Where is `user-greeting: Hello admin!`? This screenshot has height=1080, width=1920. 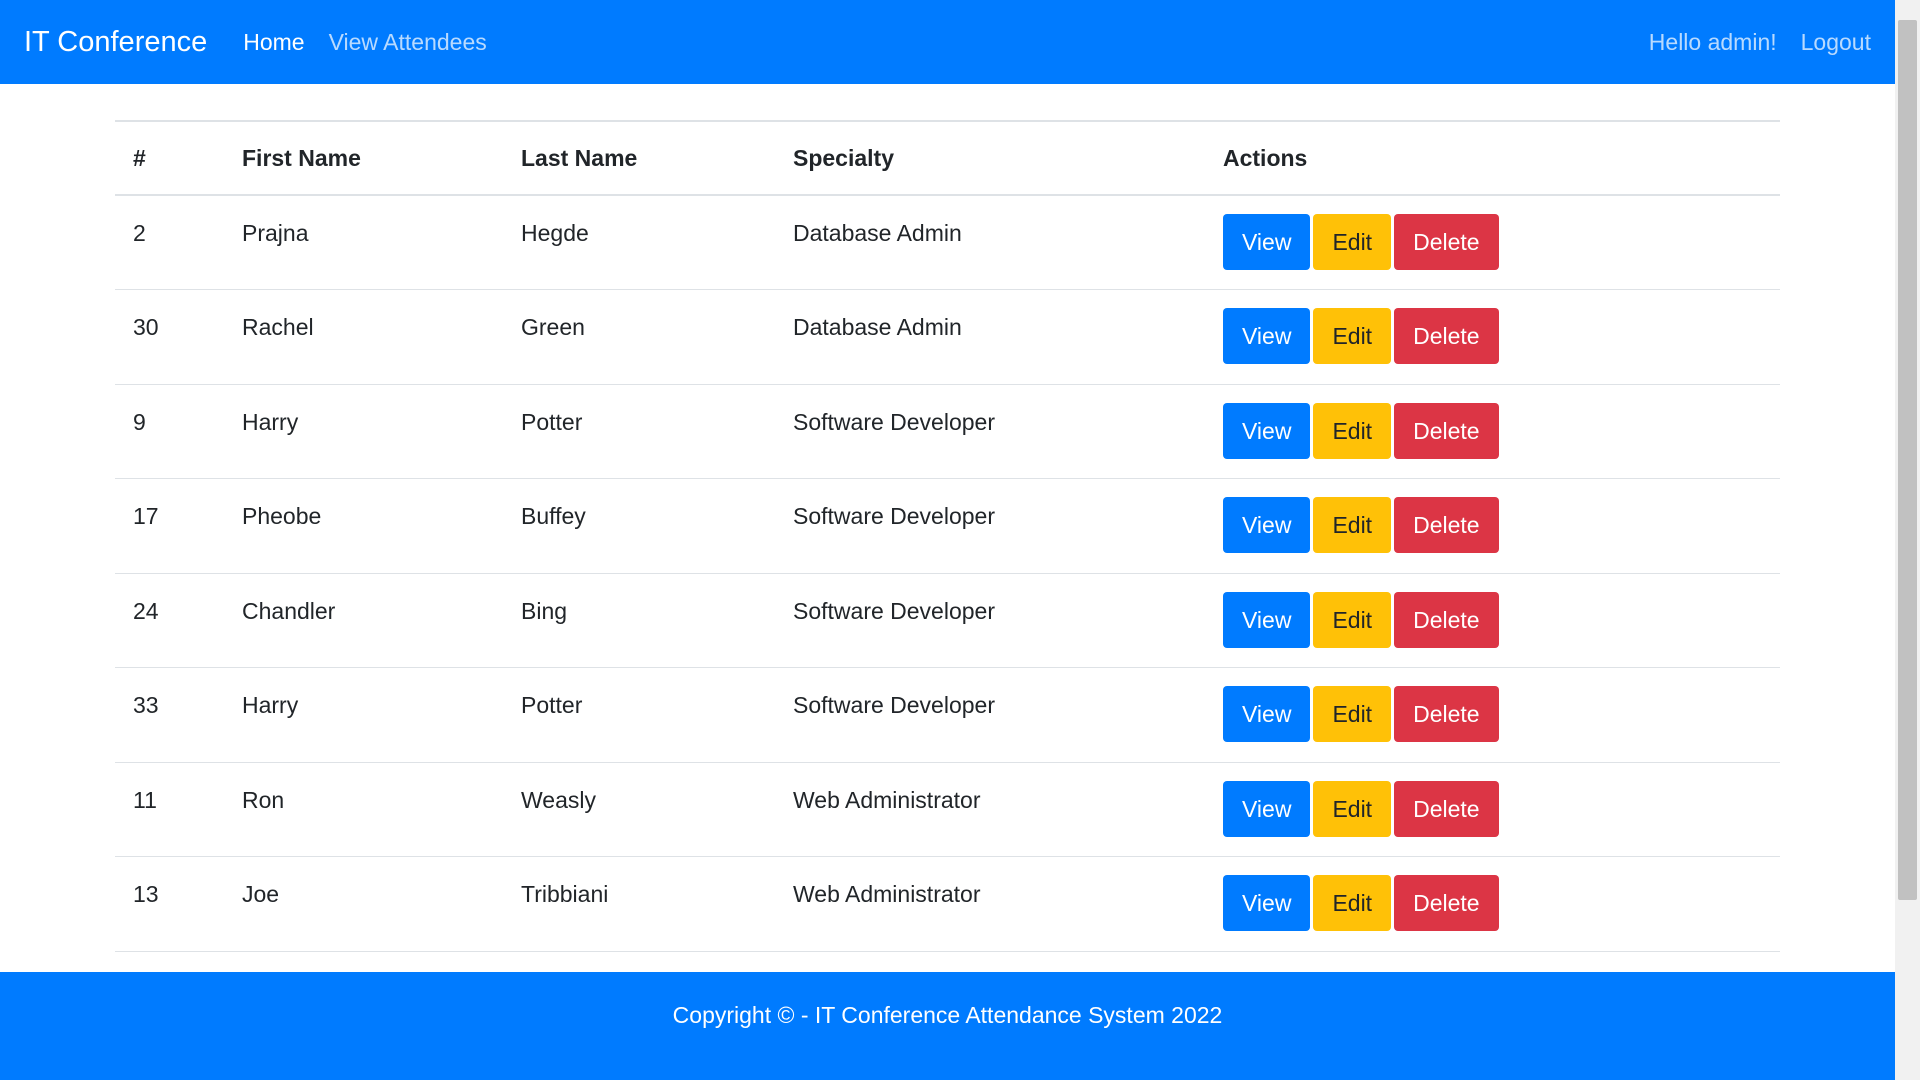 user-greeting: Hello admin! is located at coordinates (1713, 42).